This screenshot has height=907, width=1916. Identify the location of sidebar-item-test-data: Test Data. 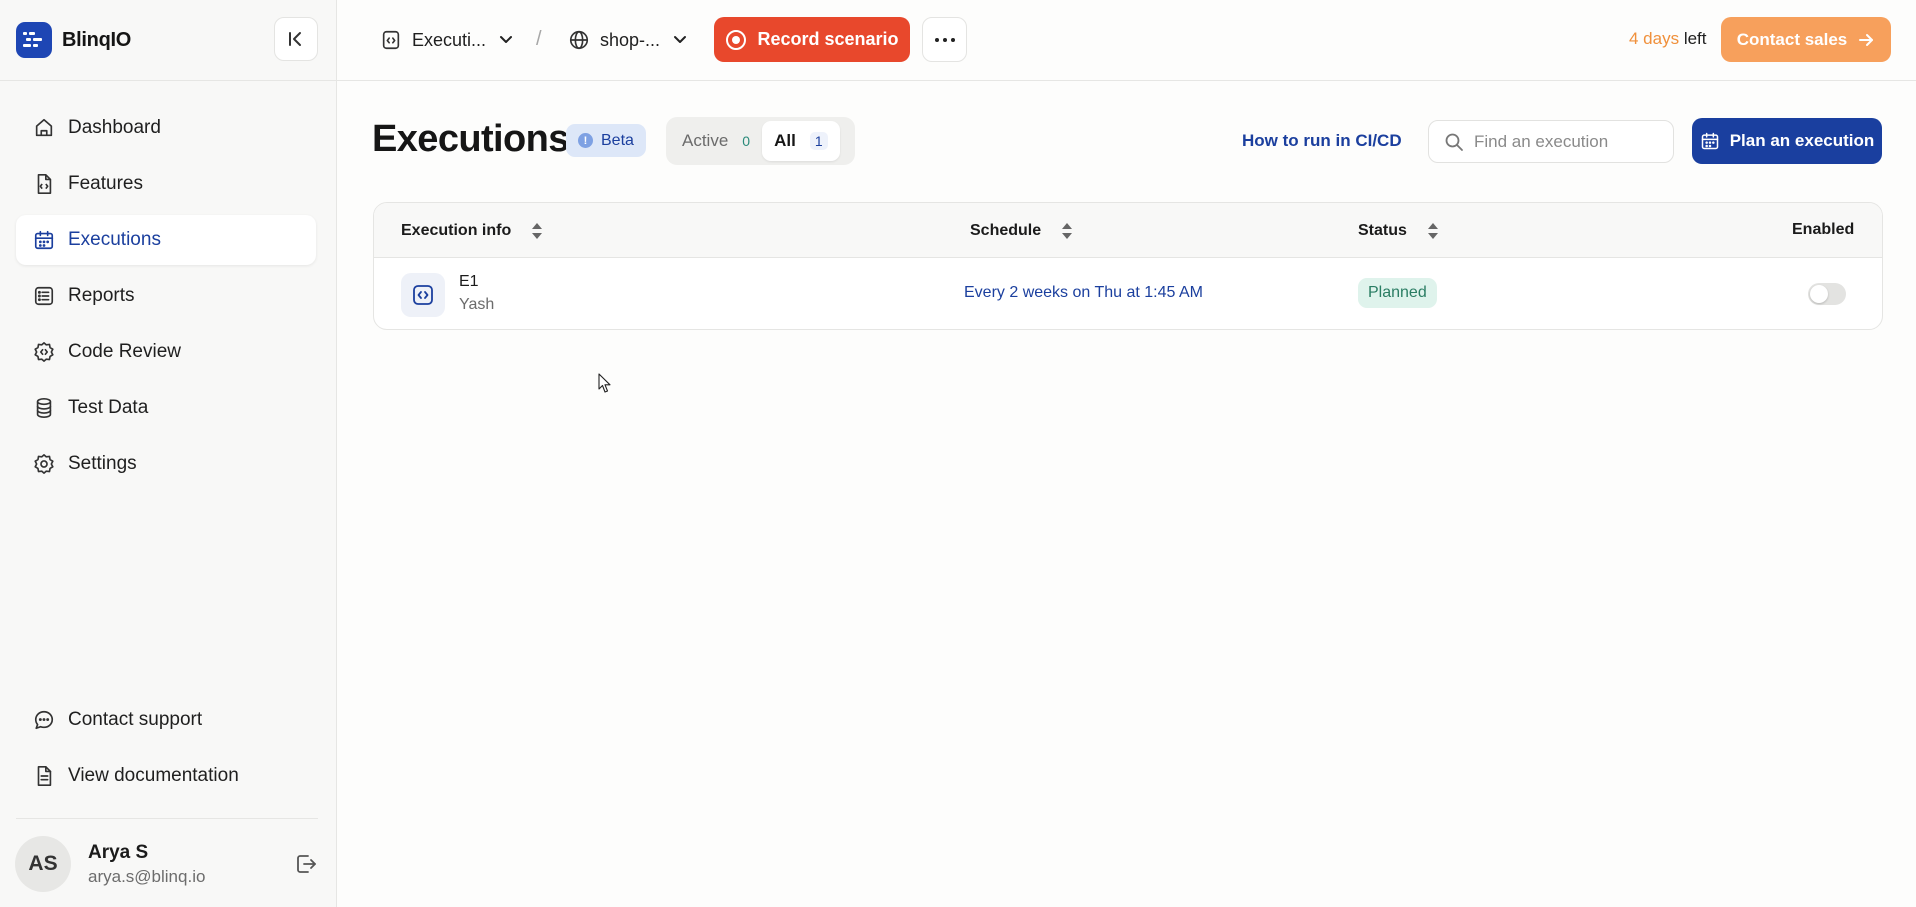
(166, 408).